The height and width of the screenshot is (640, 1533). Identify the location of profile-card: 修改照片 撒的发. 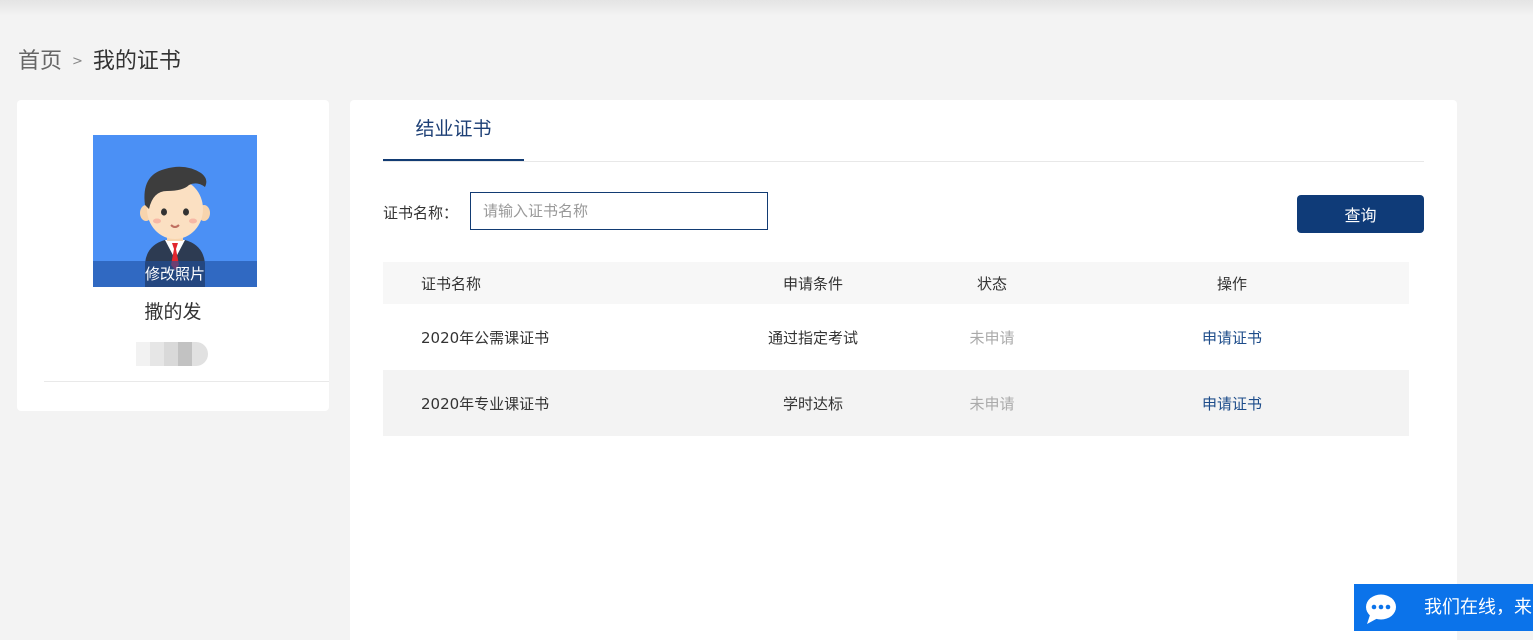
(173, 255).